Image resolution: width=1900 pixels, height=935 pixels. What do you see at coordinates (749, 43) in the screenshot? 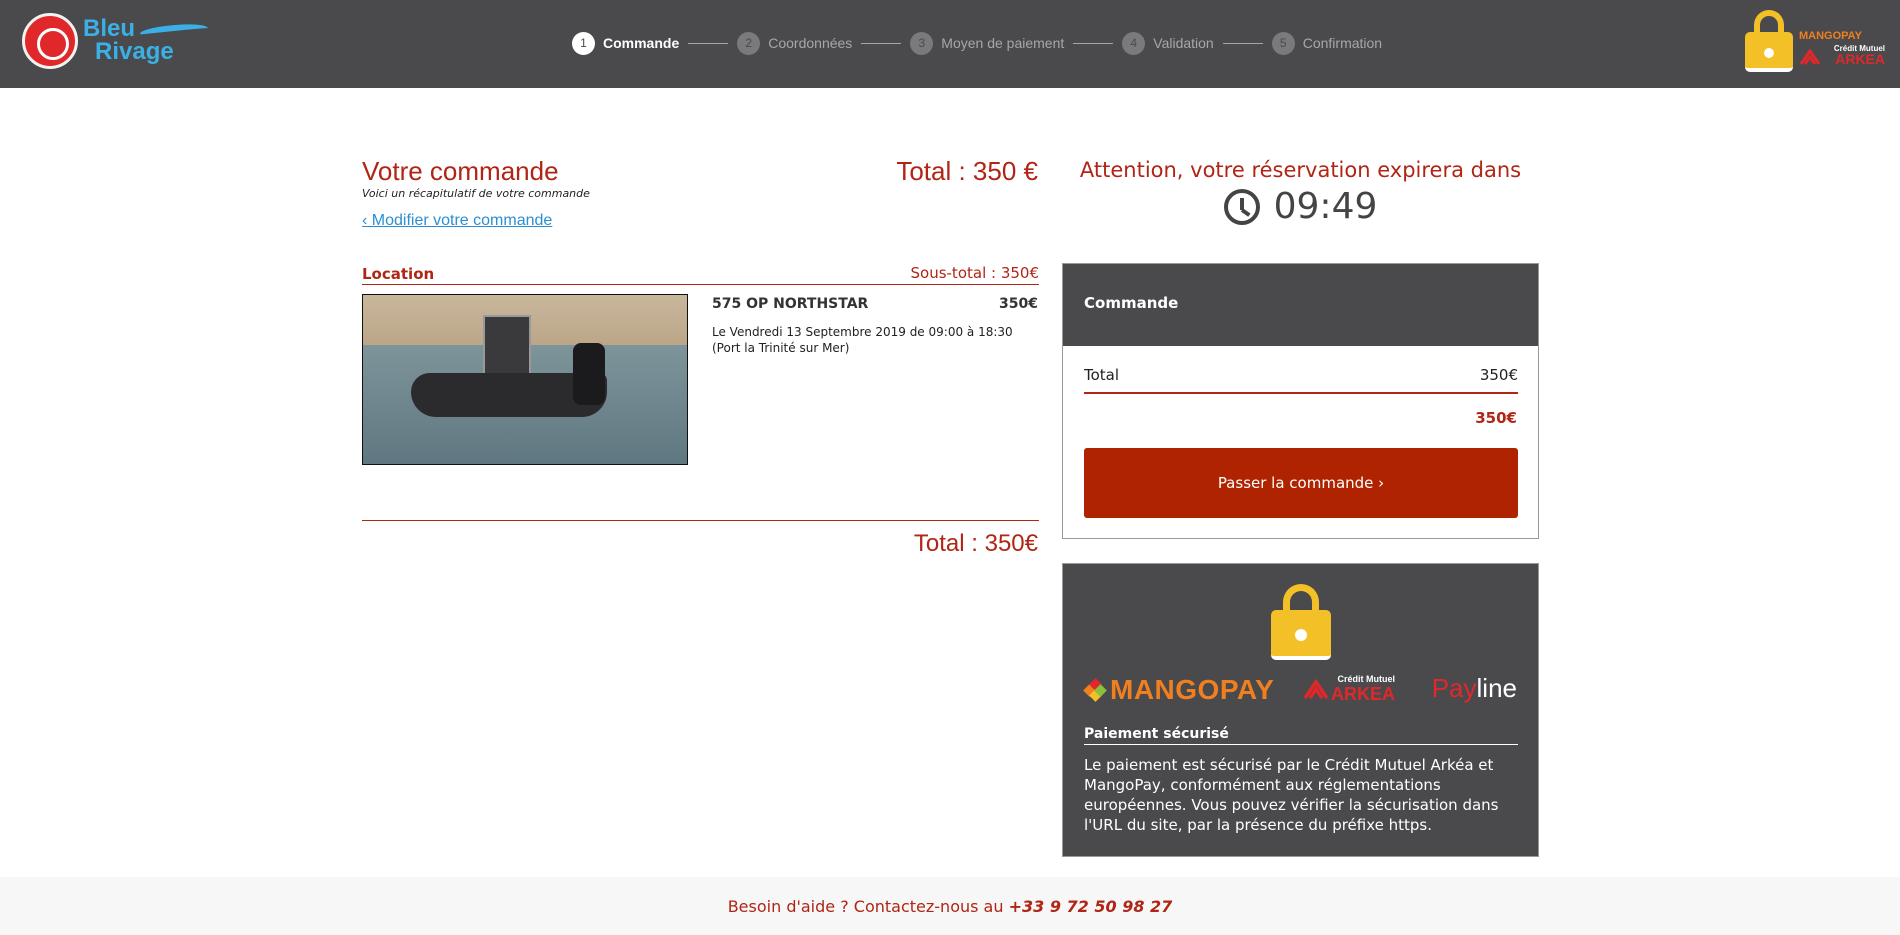
I see `step-number: 2` at bounding box center [749, 43].